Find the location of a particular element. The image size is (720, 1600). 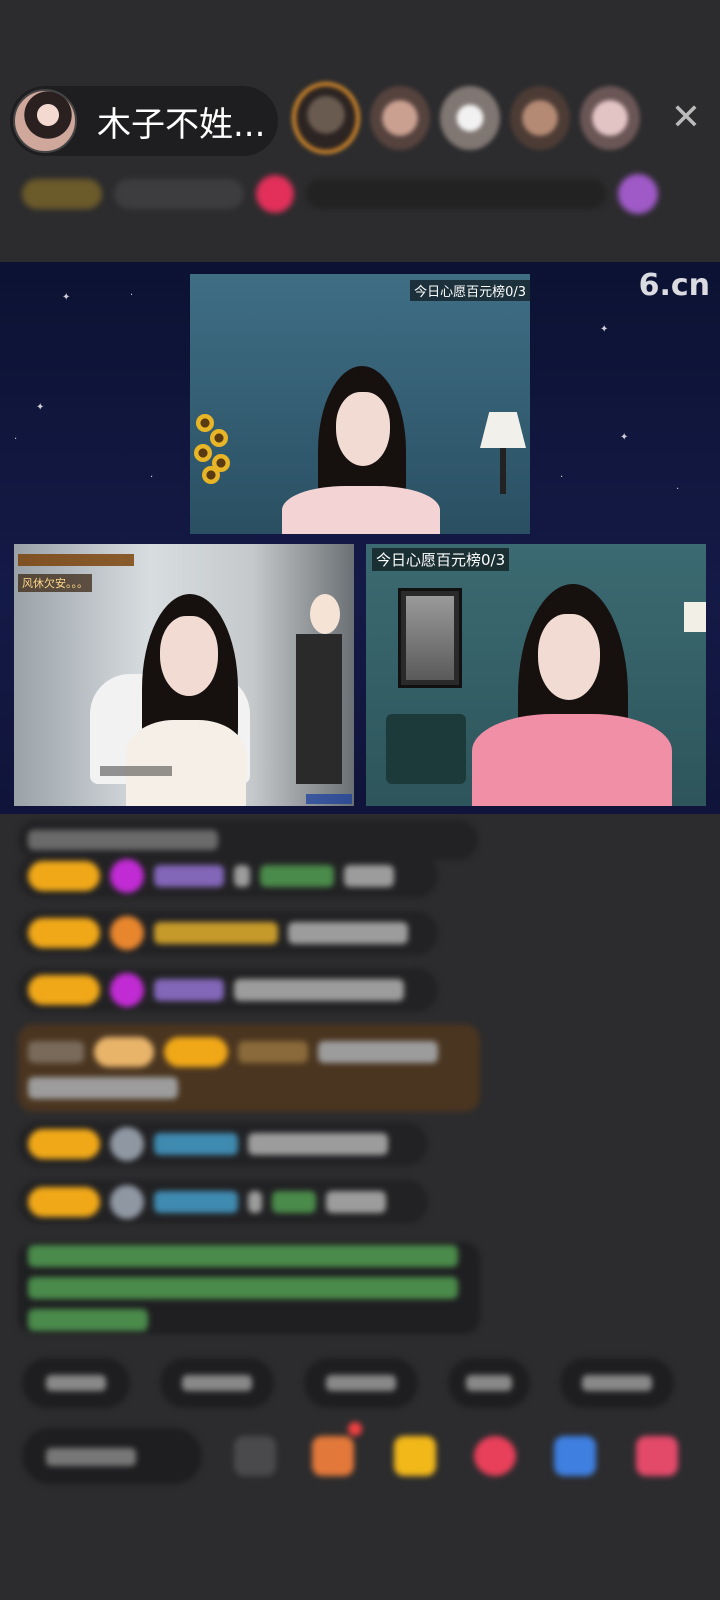

rank-badge is located at coordinates (62, 194).